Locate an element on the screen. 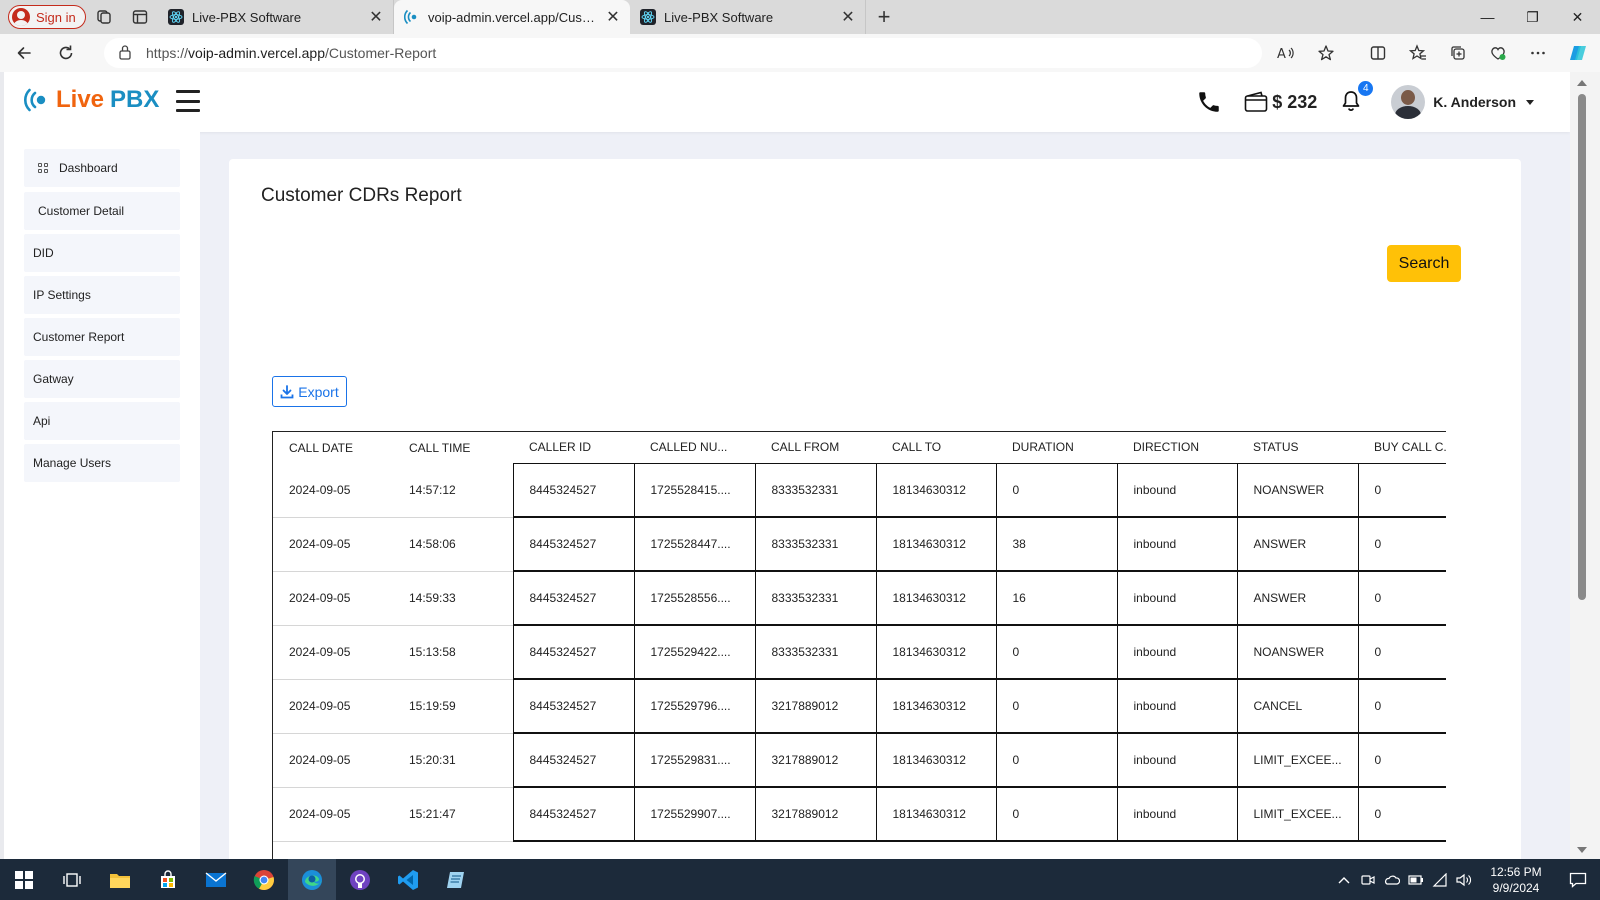  split-screen-icon is located at coordinates (1378, 53).